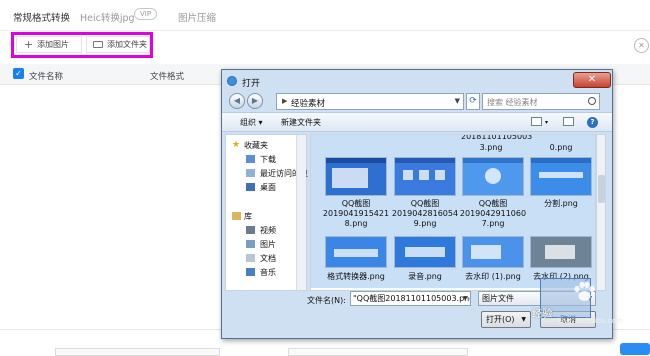 Image resolution: width=650 pixels, height=356 pixels. Describe the element at coordinates (370, 101) in the screenshot. I see `address-bar: ▶ 经验素材 ▼` at that location.